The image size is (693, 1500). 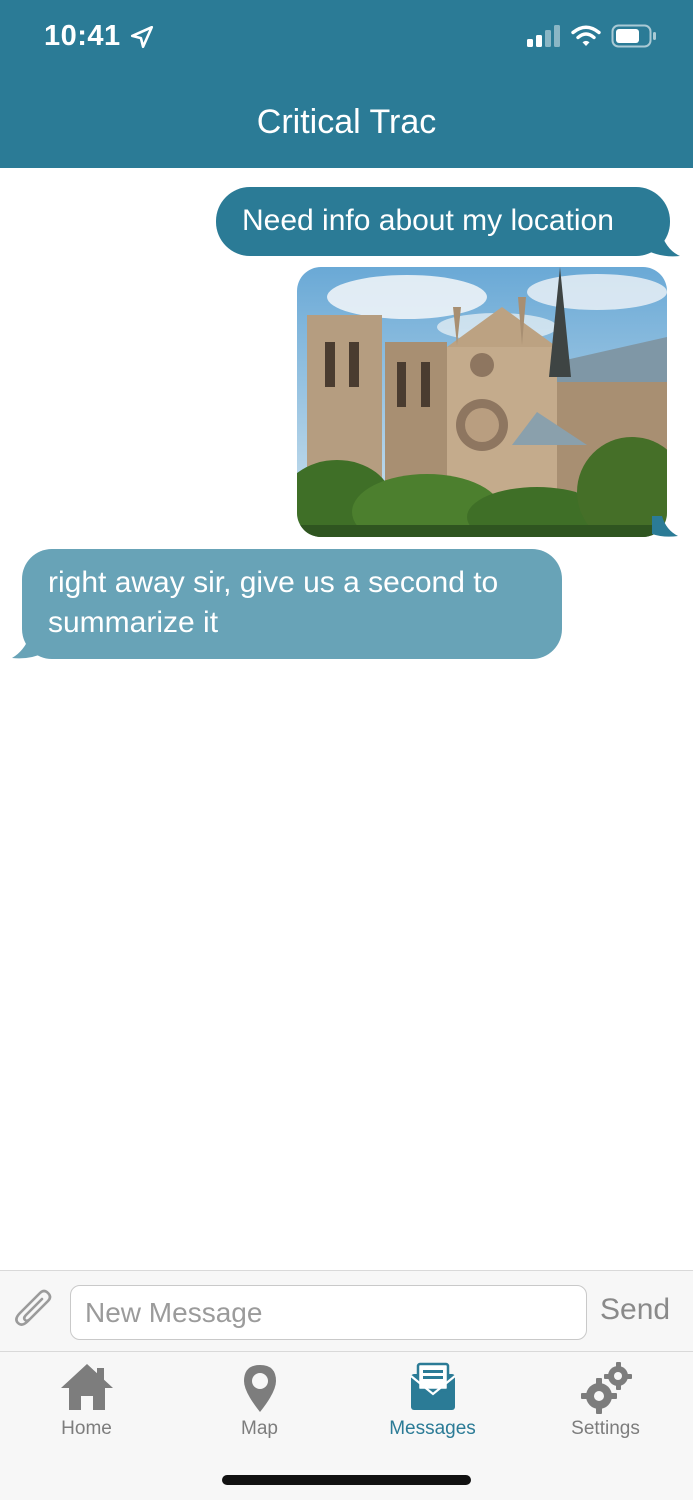 What do you see at coordinates (87, 1389) in the screenshot?
I see `home-icon` at bounding box center [87, 1389].